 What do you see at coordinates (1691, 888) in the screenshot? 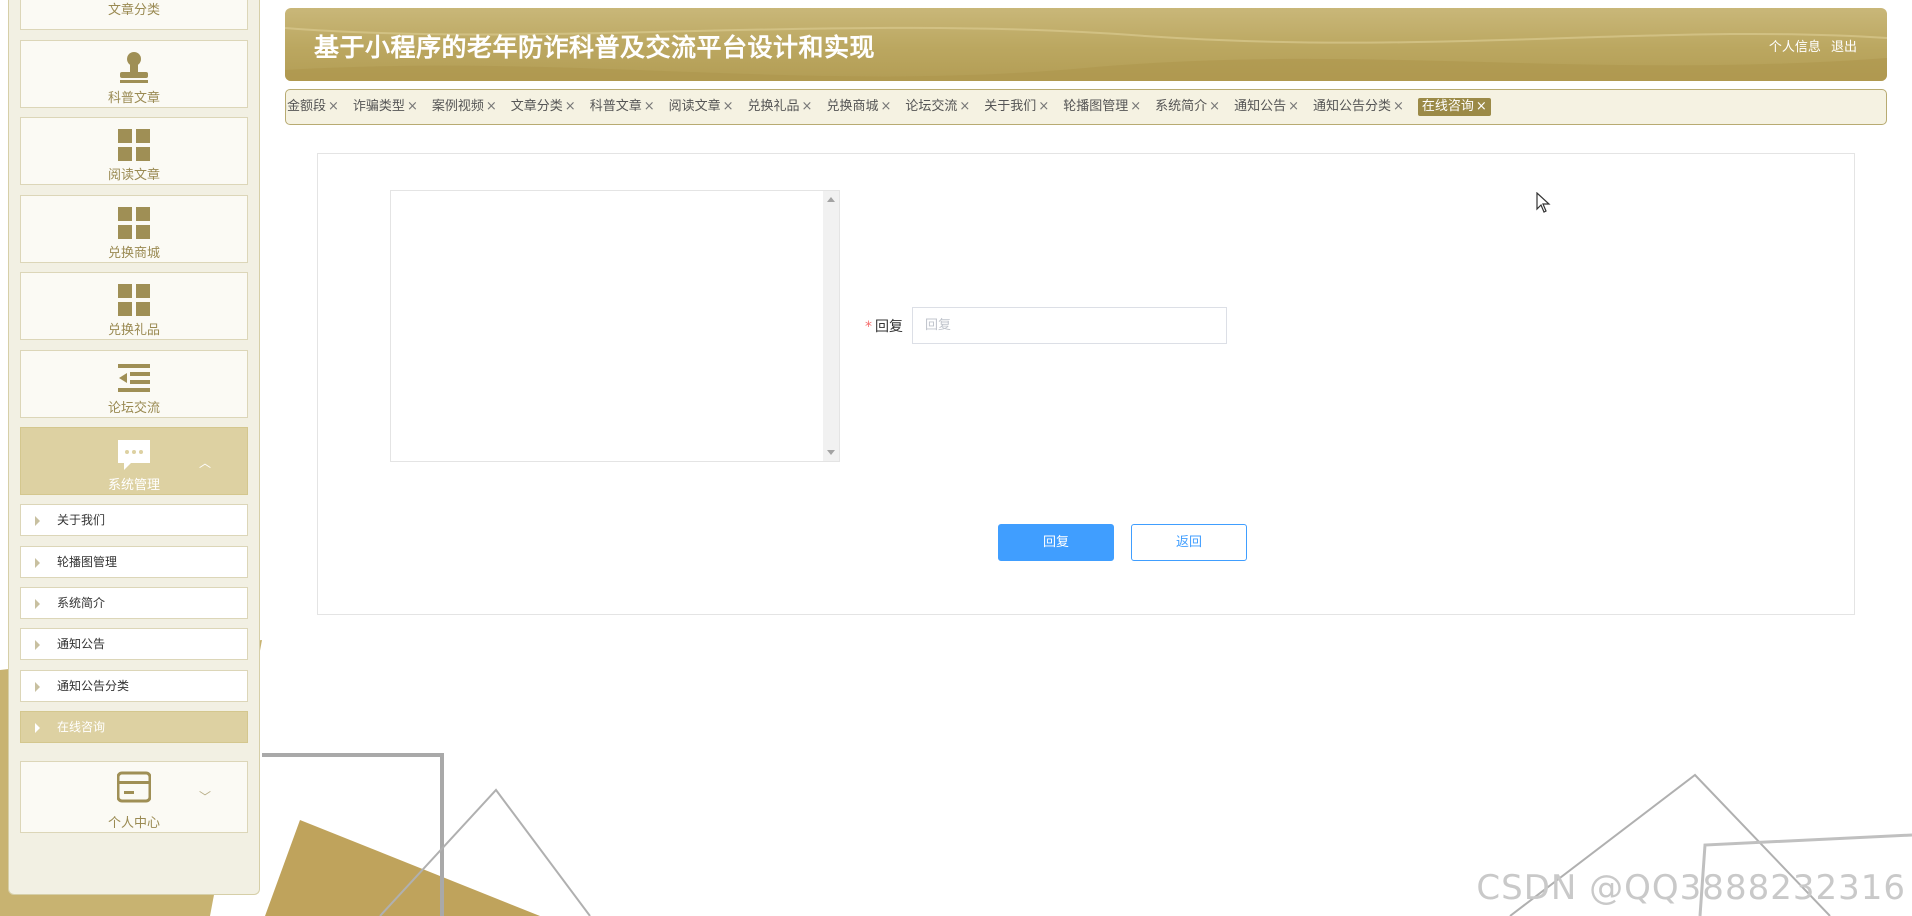
I see `watermark: CSDN @QQ3888232316` at bounding box center [1691, 888].